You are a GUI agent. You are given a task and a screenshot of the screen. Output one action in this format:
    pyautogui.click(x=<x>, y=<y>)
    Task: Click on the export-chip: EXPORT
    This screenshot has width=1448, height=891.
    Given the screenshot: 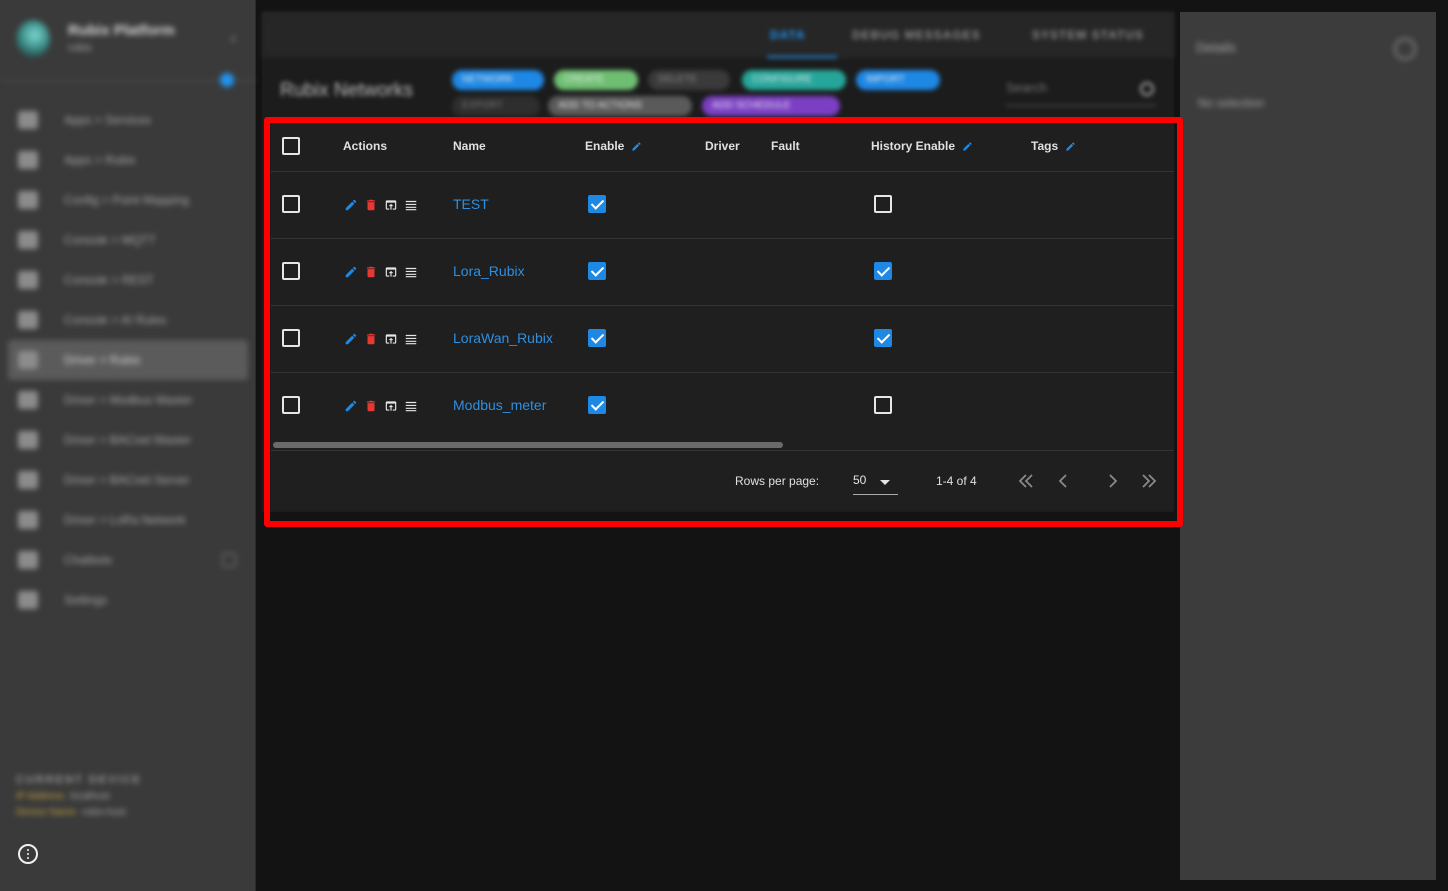 What is the action you would take?
    pyautogui.click(x=496, y=106)
    